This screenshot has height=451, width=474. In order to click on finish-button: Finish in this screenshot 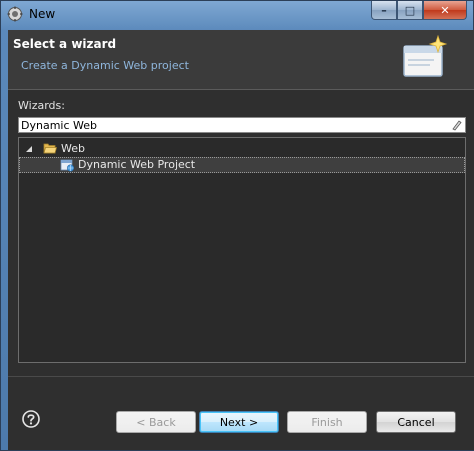, I will do `click(327, 422)`.